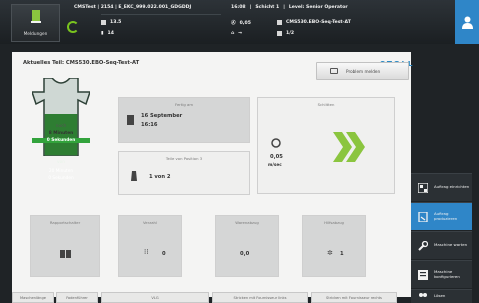 The width and height of the screenshot is (479, 303). I want to click on counter-b: ▮ 14, so click(107, 33).